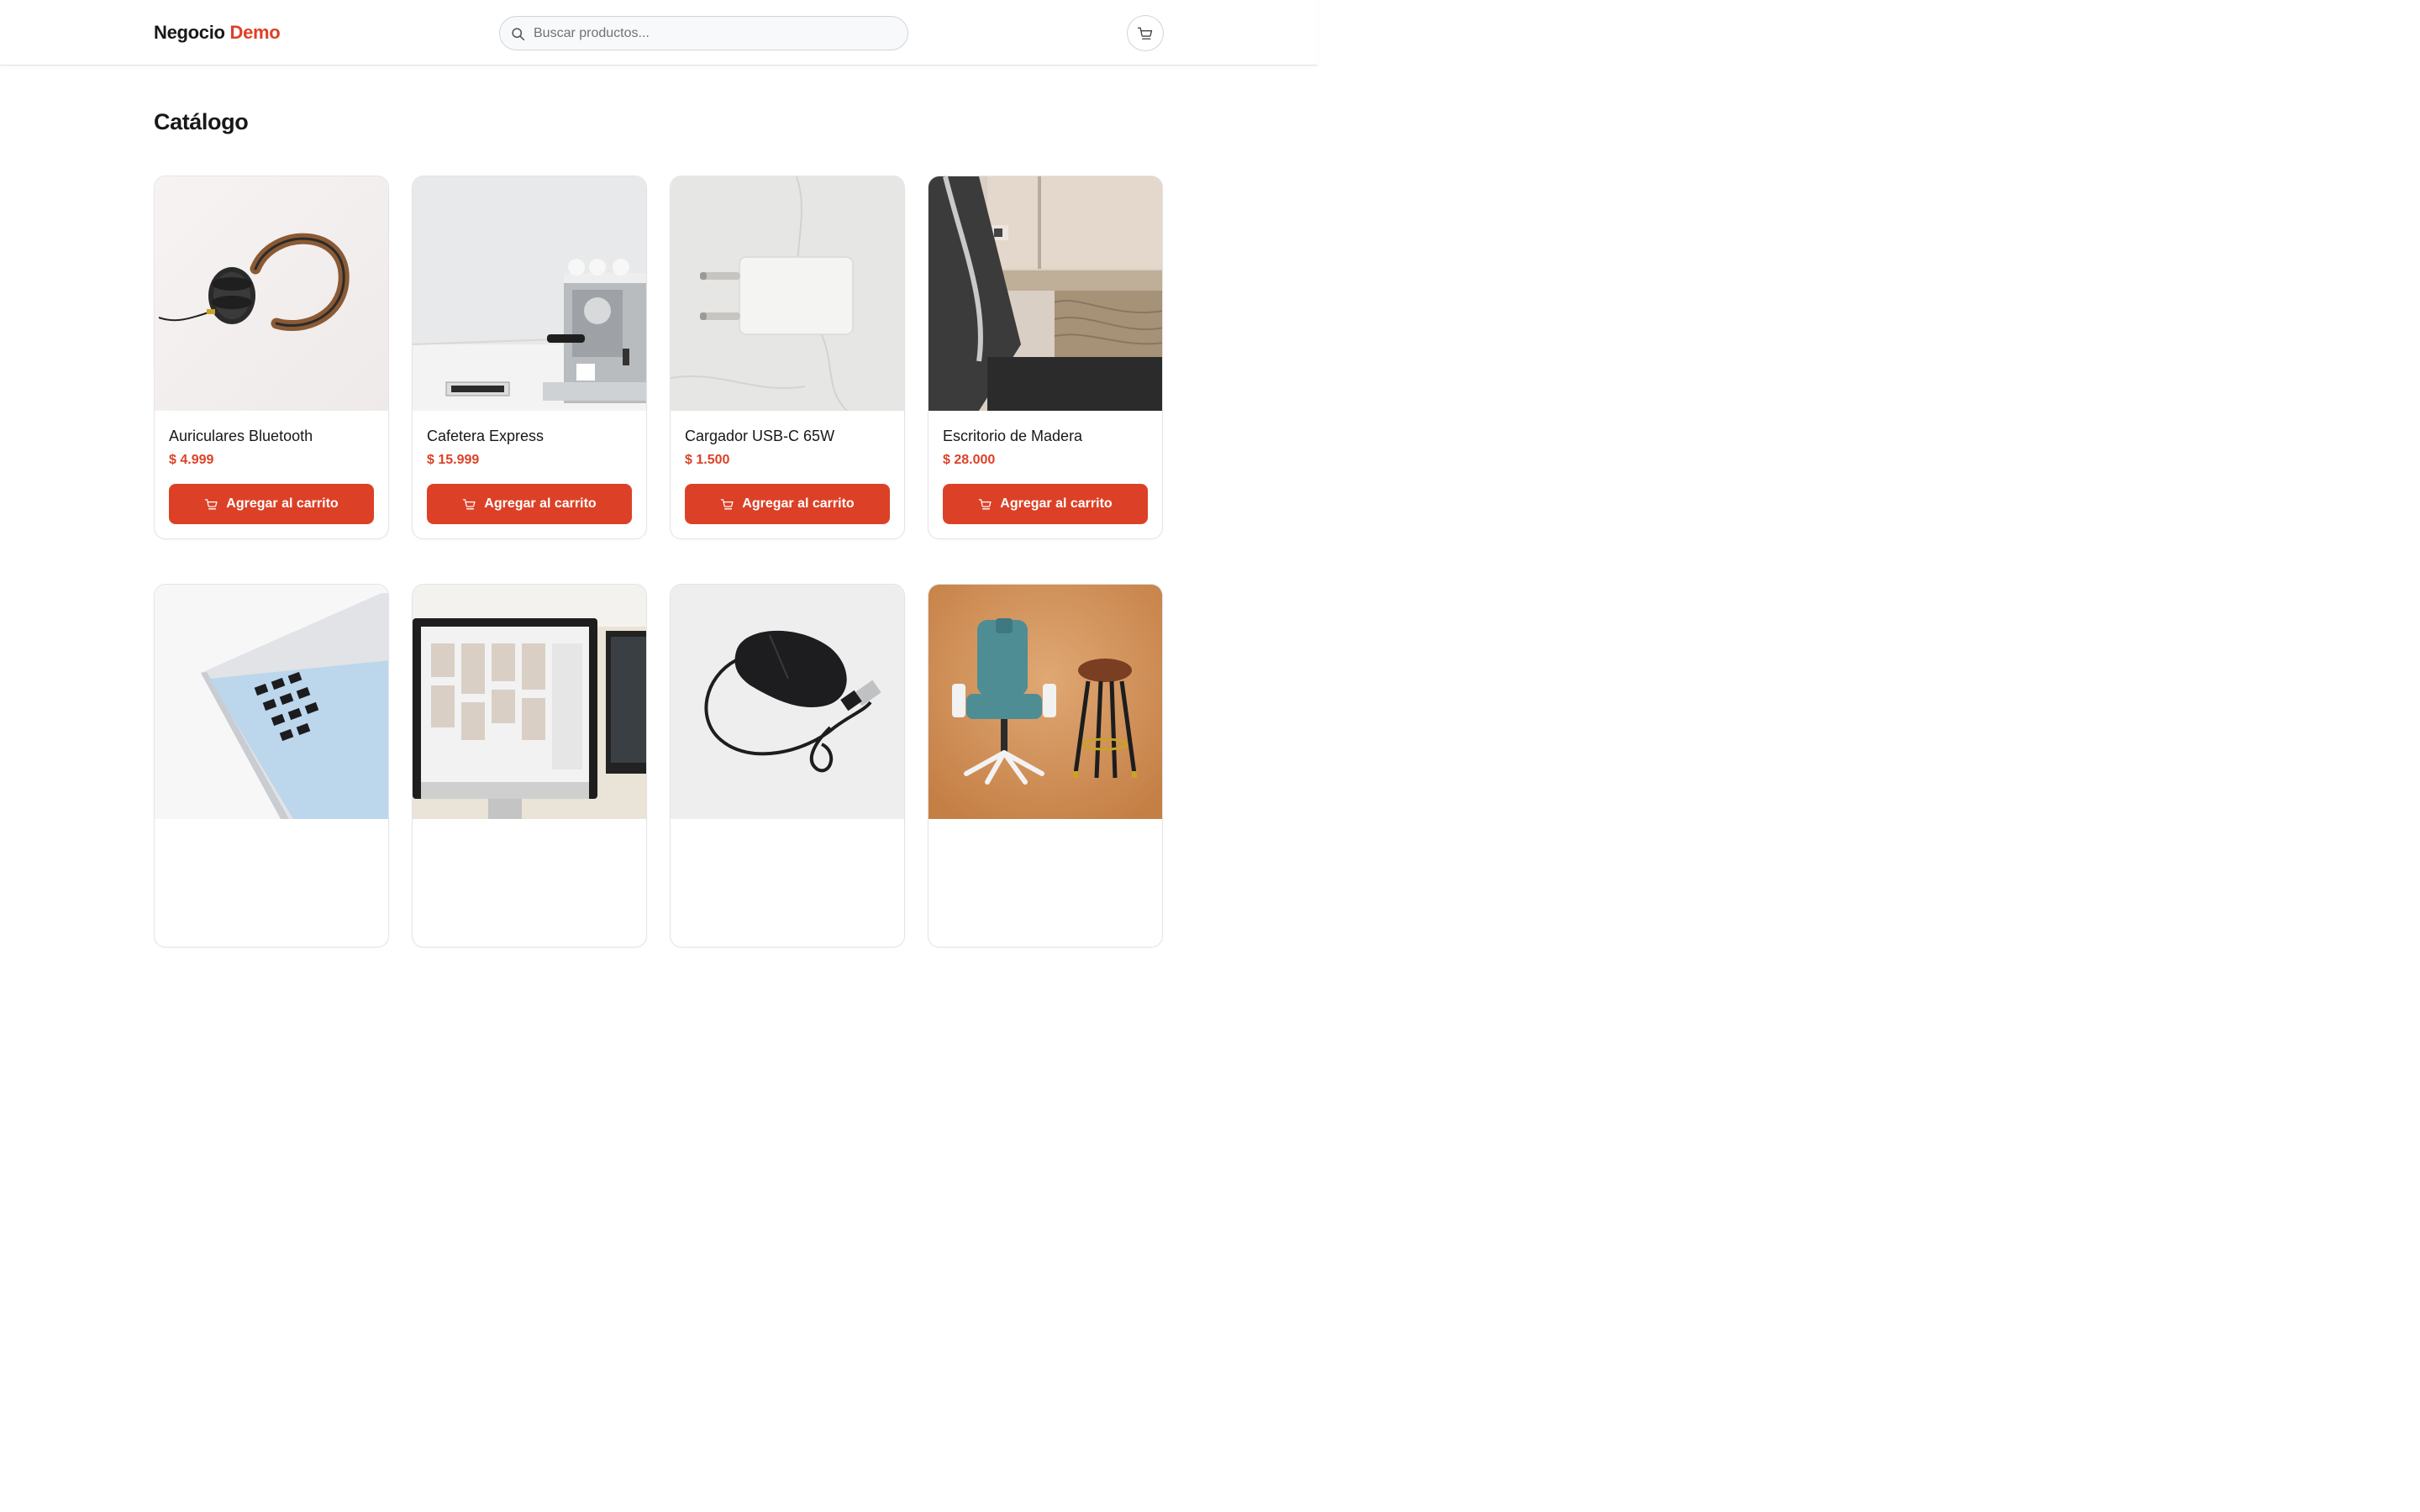 The width and height of the screenshot is (2420, 1512). Describe the element at coordinates (707, 460) in the screenshot. I see `product-price: $ 1.500` at that location.